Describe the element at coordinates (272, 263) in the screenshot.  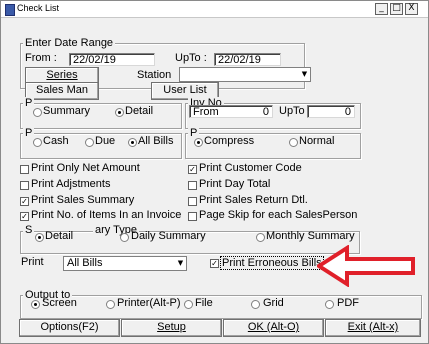
I see `chk-erroneous-bills-label: Print Erroneous Bills` at that location.